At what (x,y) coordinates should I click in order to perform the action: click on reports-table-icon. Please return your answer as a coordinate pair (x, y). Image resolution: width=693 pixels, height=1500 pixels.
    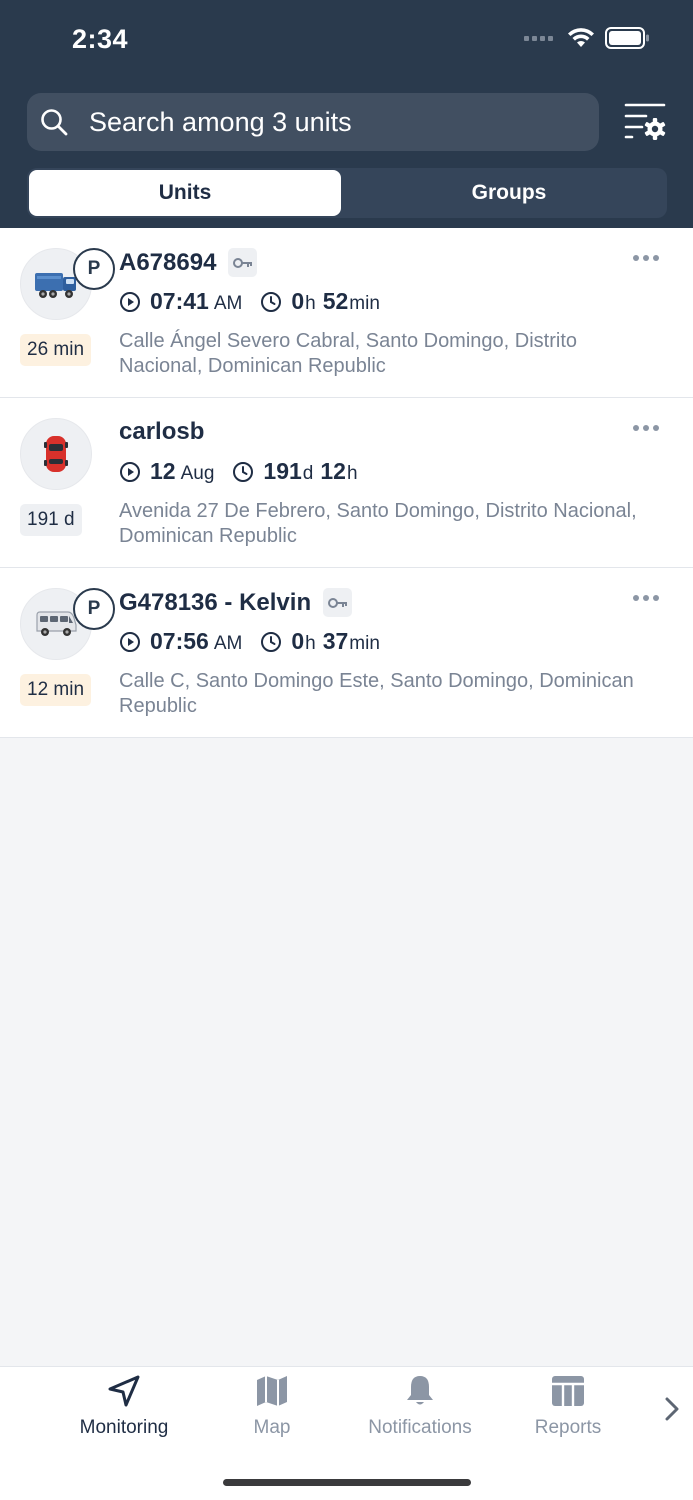
    Looking at the image, I should click on (568, 1391).